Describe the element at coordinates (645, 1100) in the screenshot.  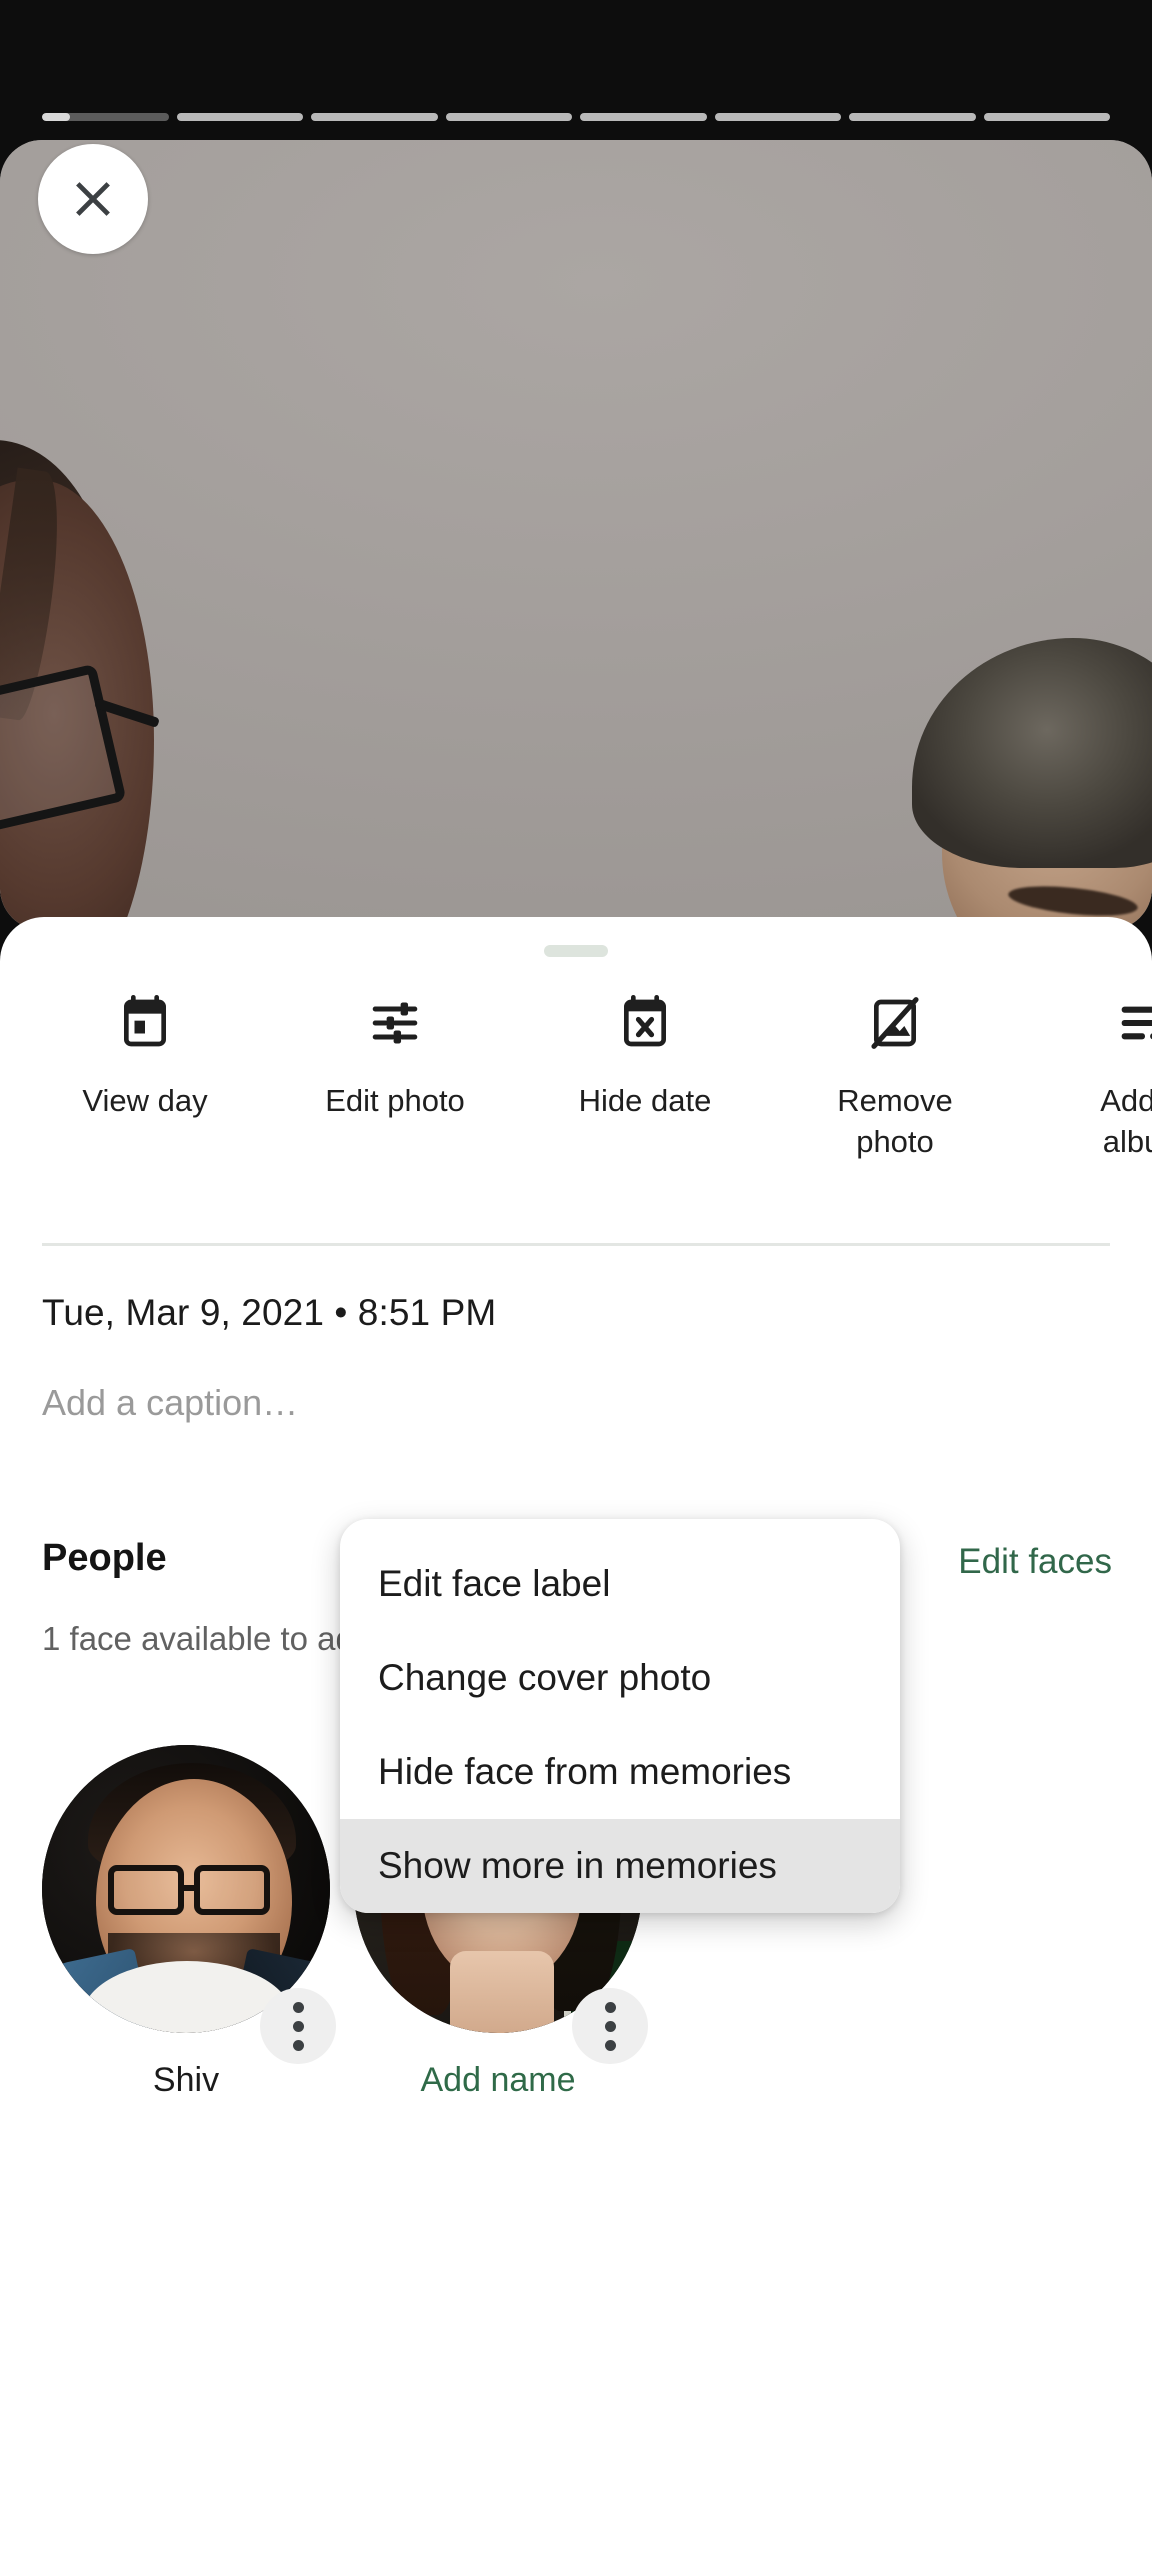
I see `action-label: Hide date` at that location.